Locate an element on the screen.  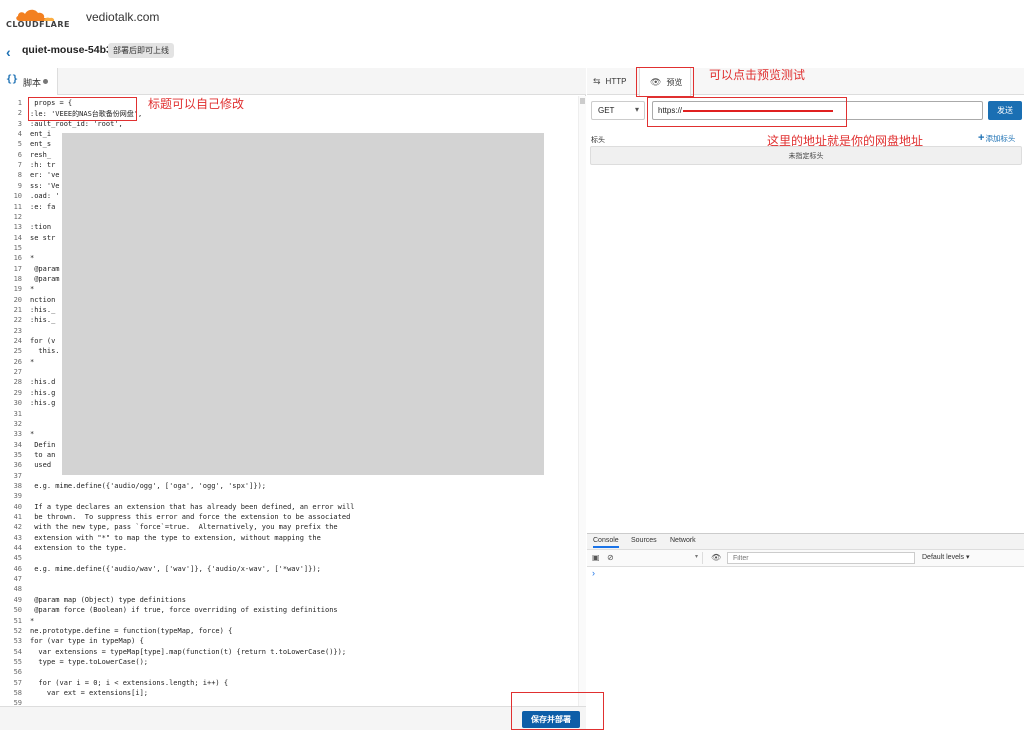
line-number: 45 is located at coordinates (17, 558).